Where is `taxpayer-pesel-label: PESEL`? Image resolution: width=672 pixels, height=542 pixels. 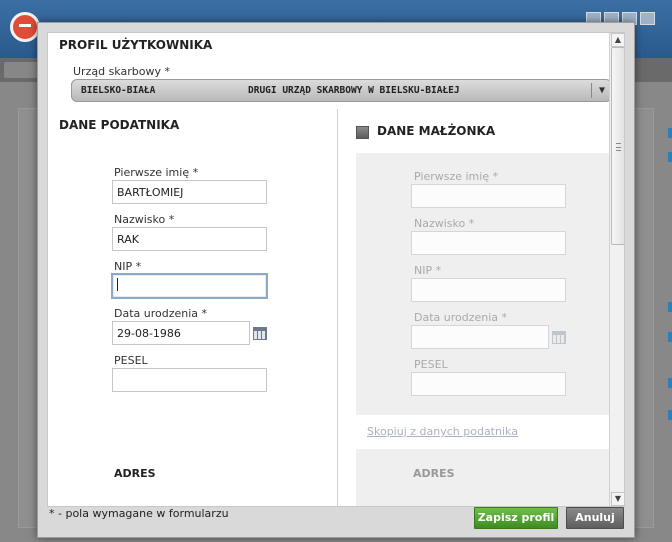 taxpayer-pesel-label: PESEL is located at coordinates (131, 360).